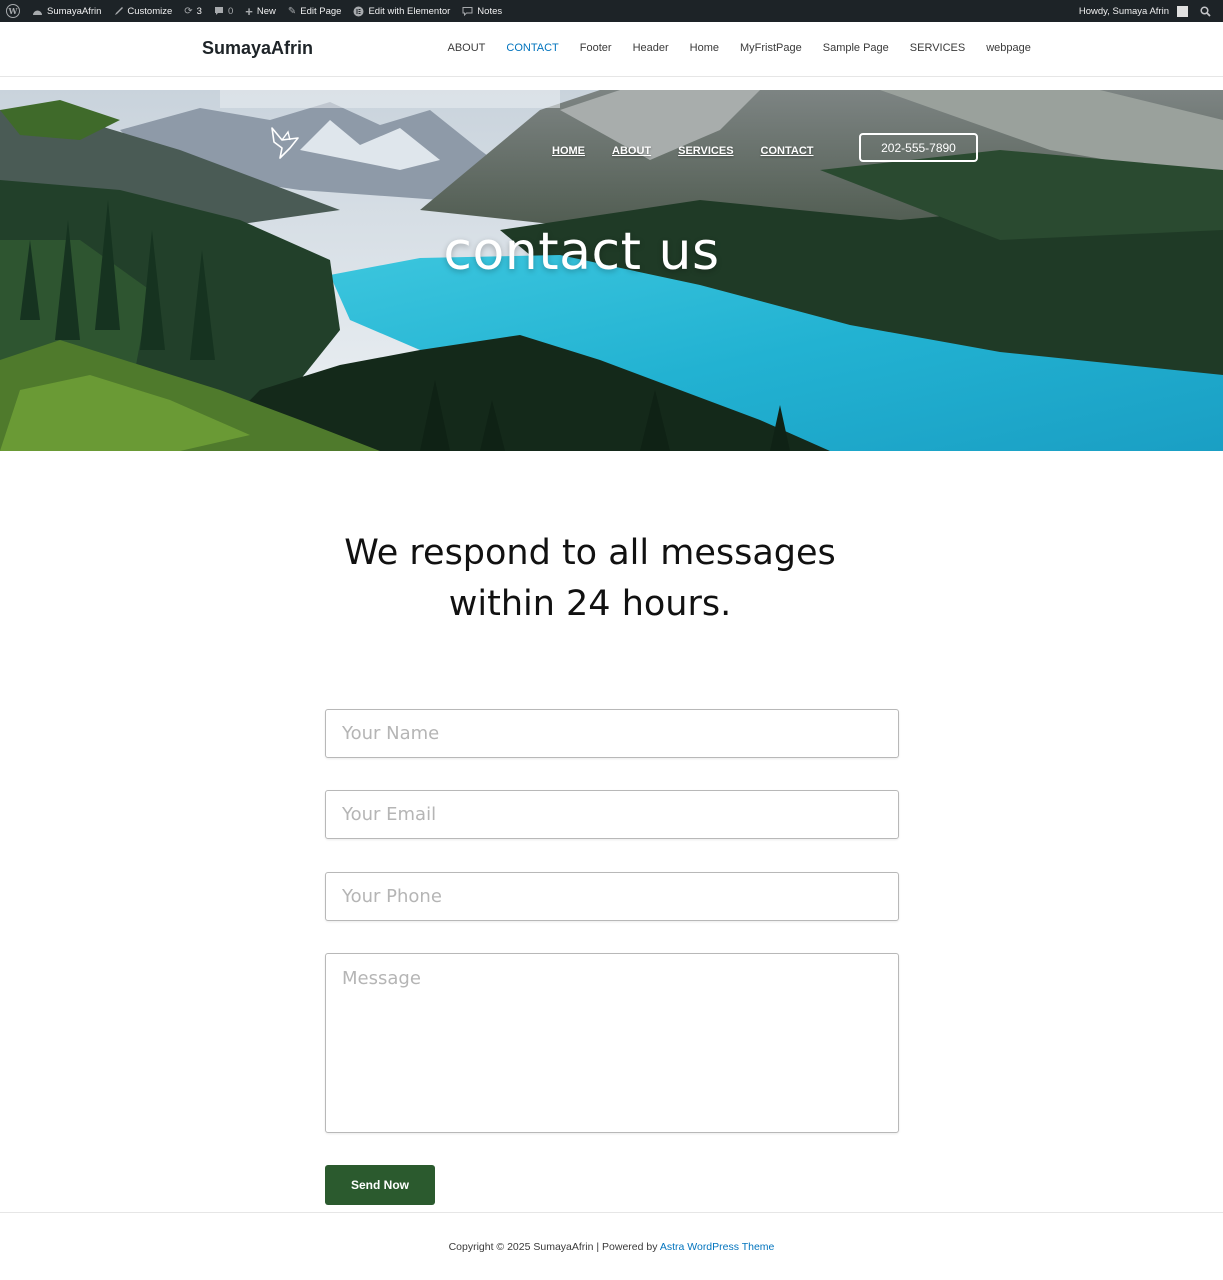 The width and height of the screenshot is (1223, 1280). Describe the element at coordinates (612, 814) in the screenshot. I see `email-input` at that location.